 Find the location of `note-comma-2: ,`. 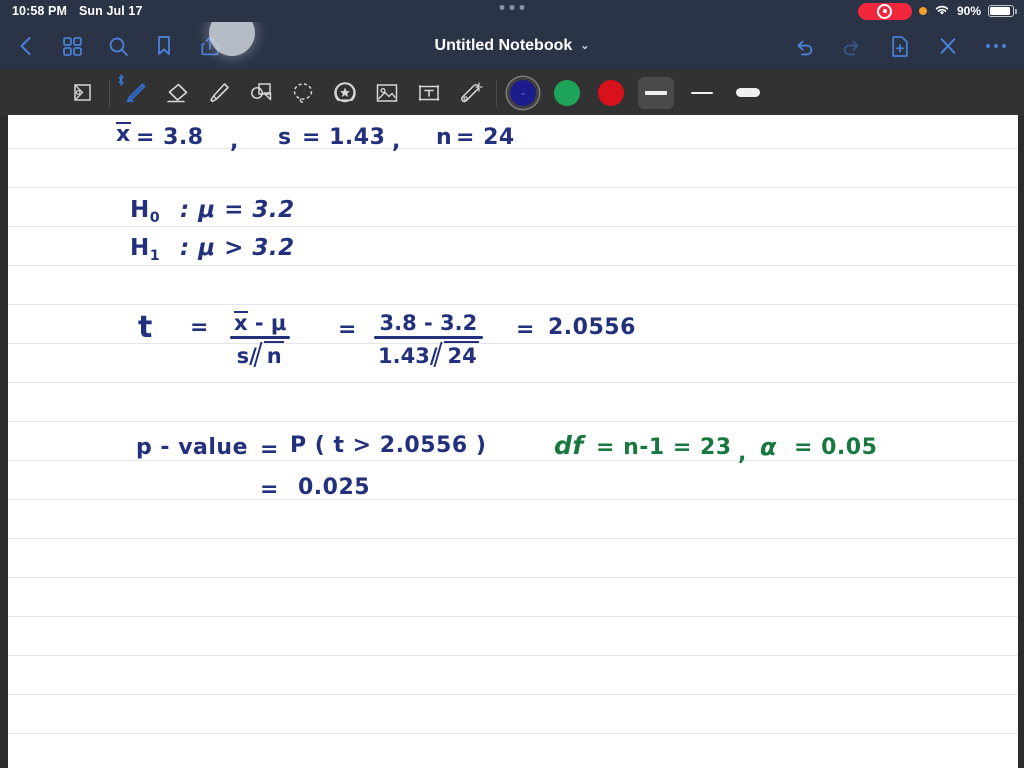

note-comma-2: , is located at coordinates (396, 141).